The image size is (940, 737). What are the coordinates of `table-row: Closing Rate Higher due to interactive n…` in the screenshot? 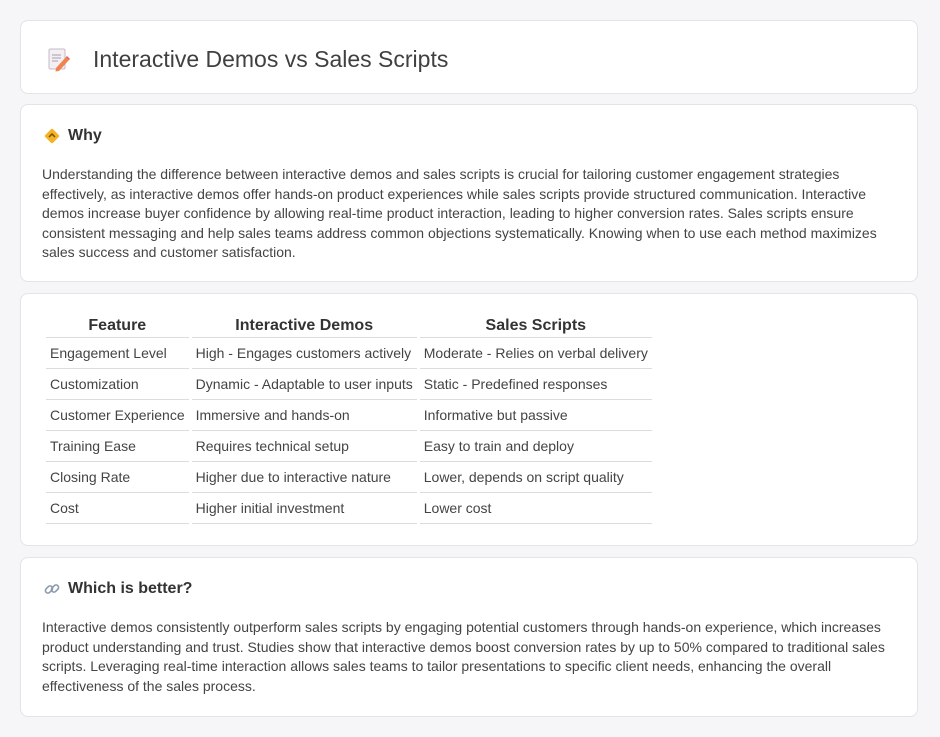 It's located at (349, 477).